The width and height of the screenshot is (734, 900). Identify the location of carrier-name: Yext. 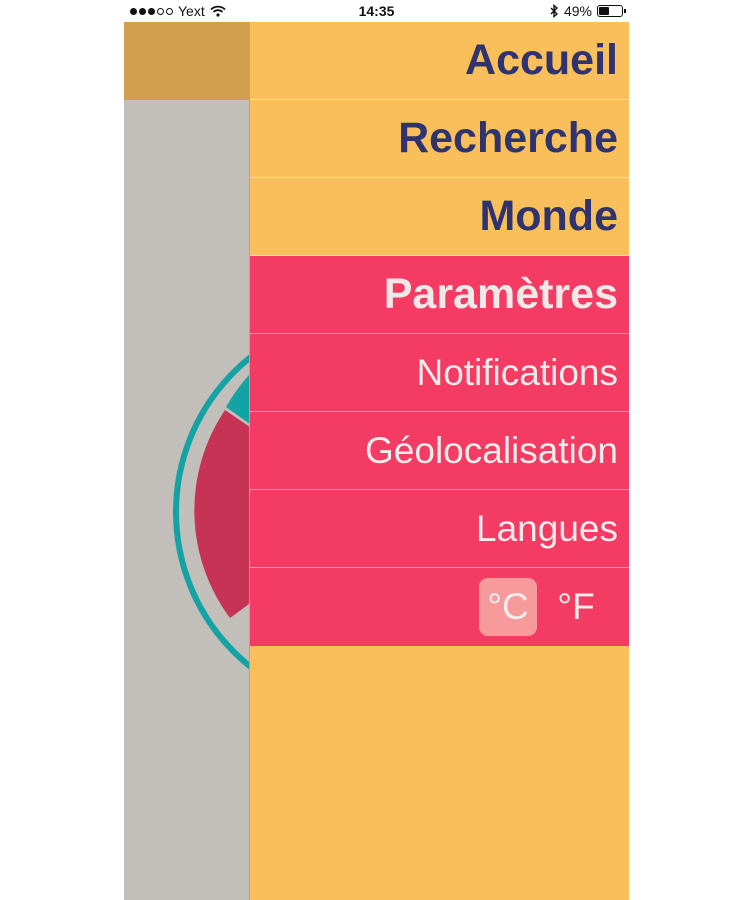
(191, 11).